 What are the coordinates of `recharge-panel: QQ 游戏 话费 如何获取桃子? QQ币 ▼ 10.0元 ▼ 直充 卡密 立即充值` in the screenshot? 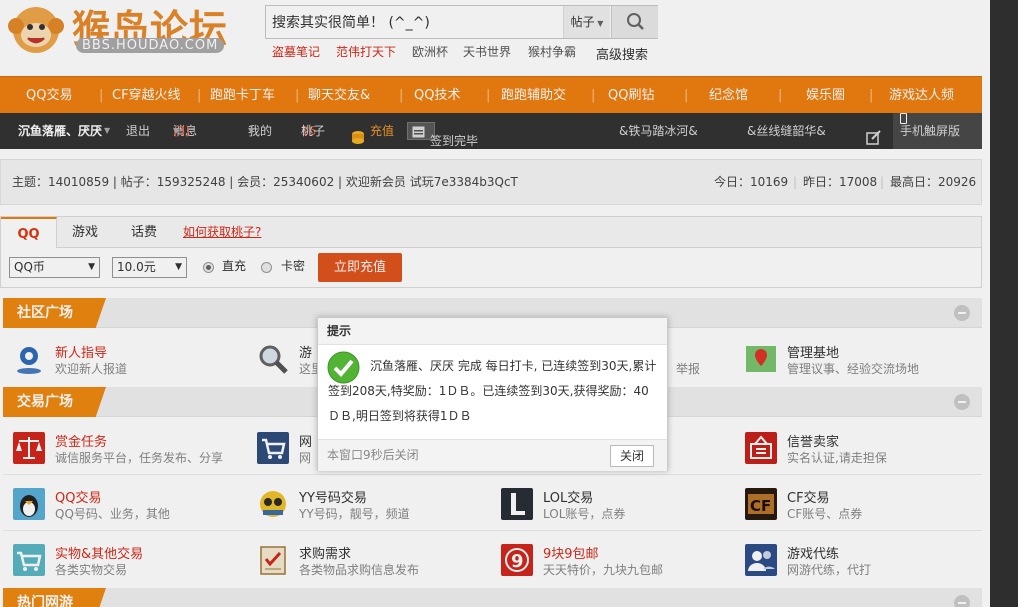 It's located at (491, 252).